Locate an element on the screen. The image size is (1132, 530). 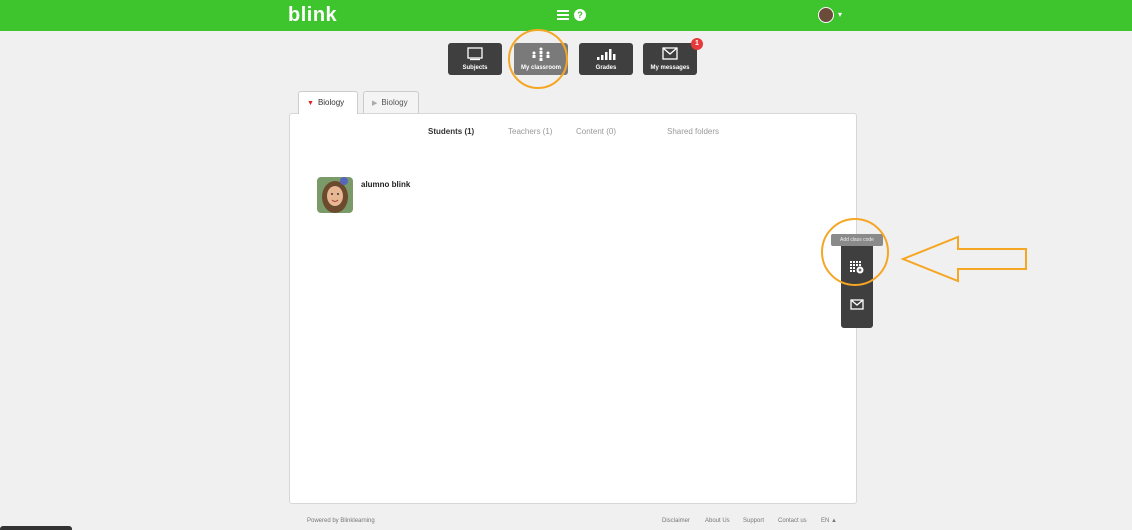
language-selector: EN ▲ is located at coordinates (829, 521).